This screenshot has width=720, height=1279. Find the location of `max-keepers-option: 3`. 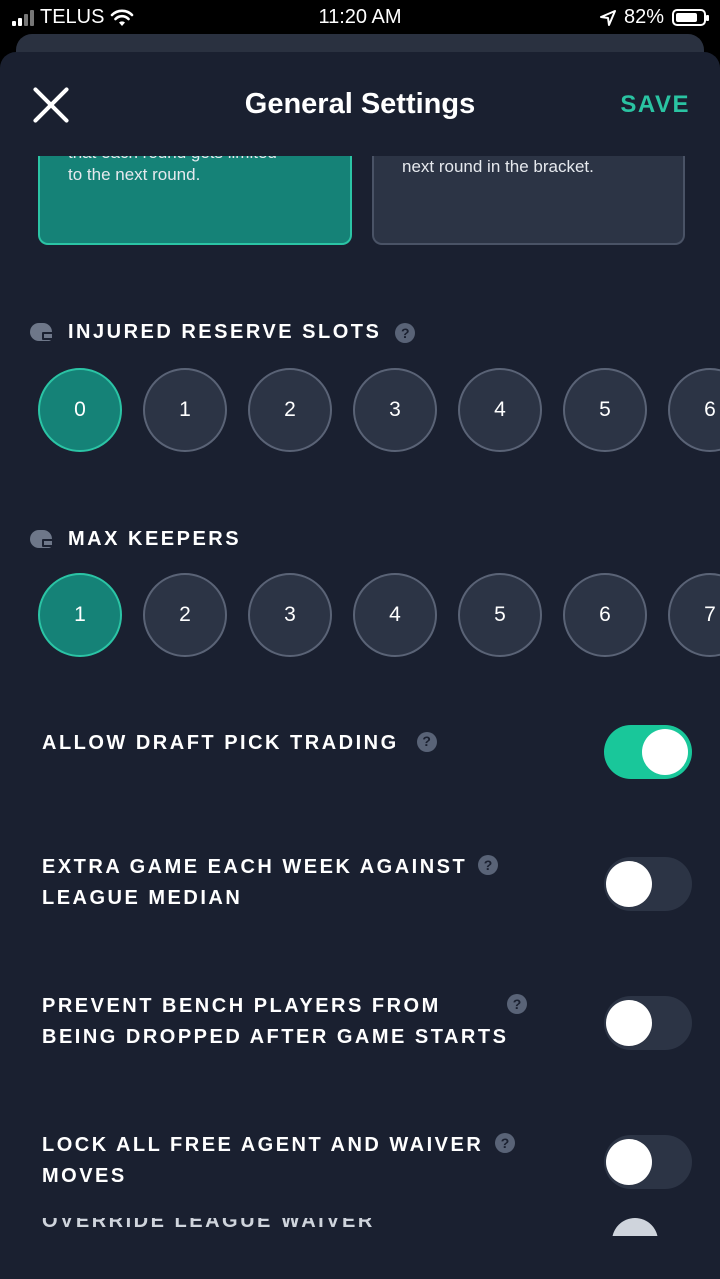

max-keepers-option: 3 is located at coordinates (290, 615).